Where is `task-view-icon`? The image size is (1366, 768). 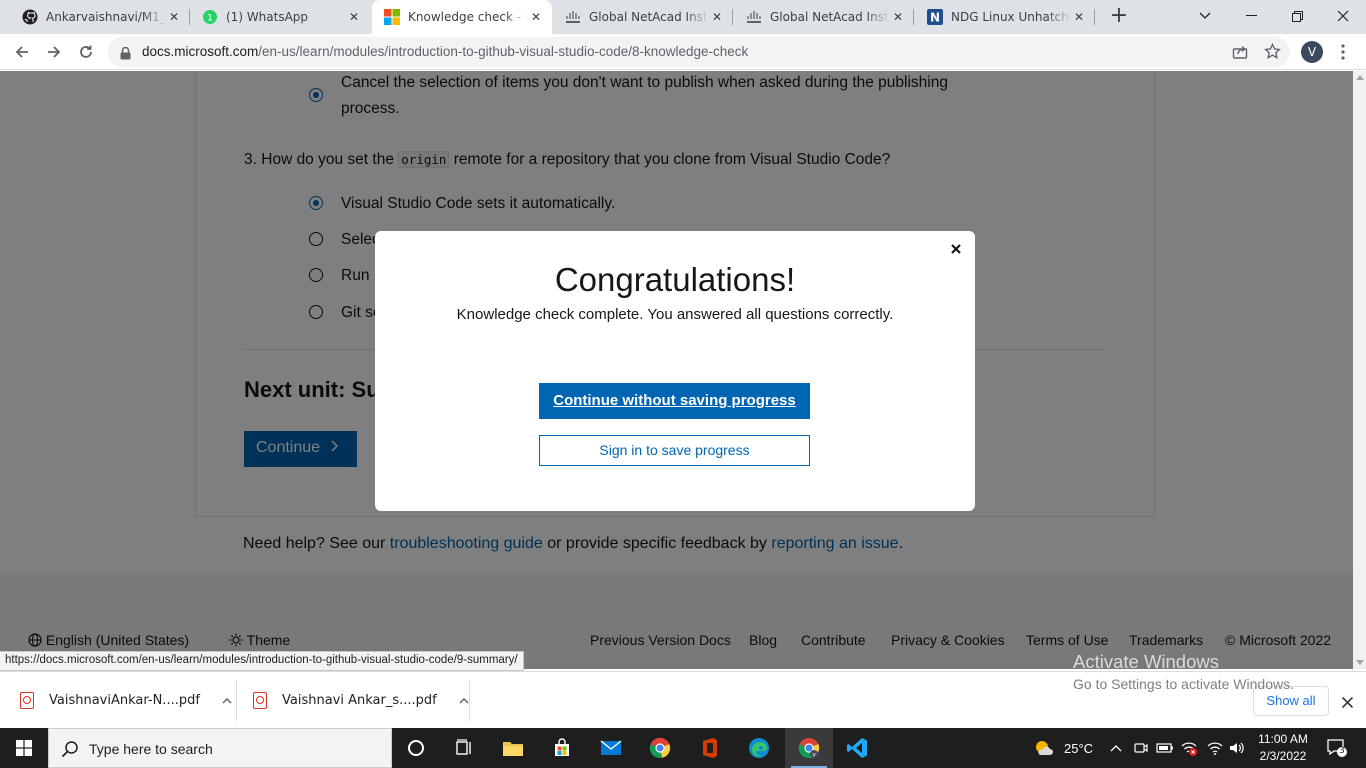 task-view-icon is located at coordinates (463, 747).